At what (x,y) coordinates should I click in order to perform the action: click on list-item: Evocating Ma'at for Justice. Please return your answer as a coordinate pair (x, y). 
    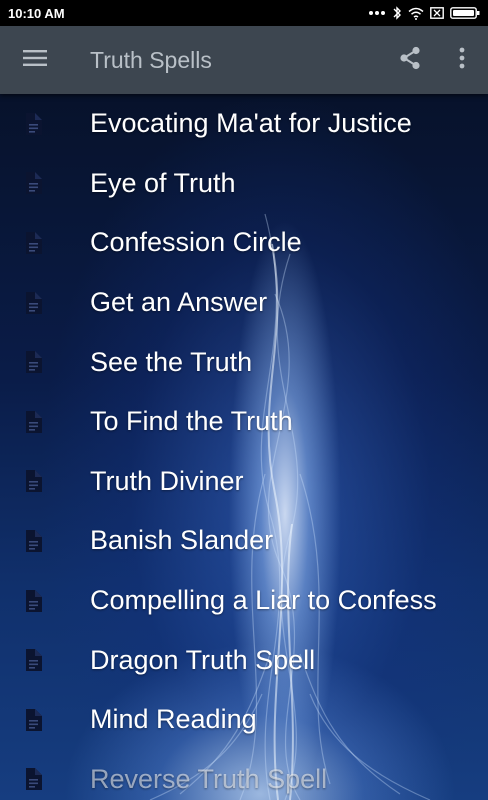
    Looking at the image, I should click on (244, 124).